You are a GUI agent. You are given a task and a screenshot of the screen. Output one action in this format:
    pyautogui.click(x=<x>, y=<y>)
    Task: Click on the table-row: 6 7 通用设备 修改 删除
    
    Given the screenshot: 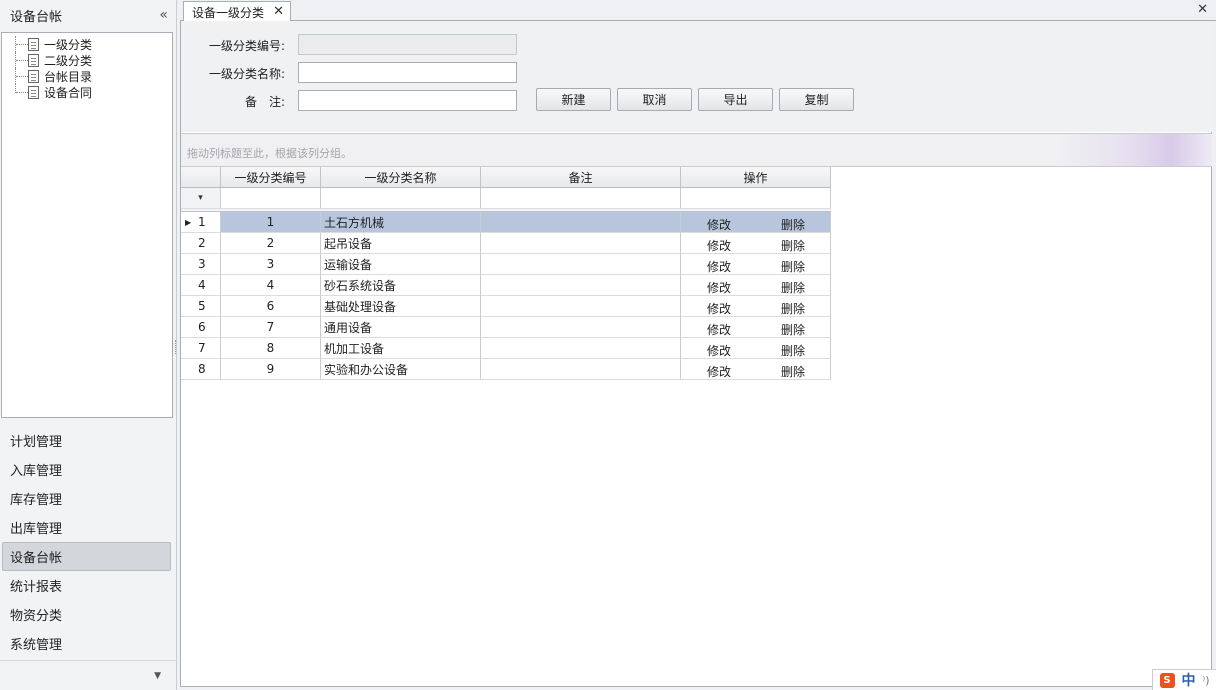 What is the action you would take?
    pyautogui.click(x=506, y=327)
    